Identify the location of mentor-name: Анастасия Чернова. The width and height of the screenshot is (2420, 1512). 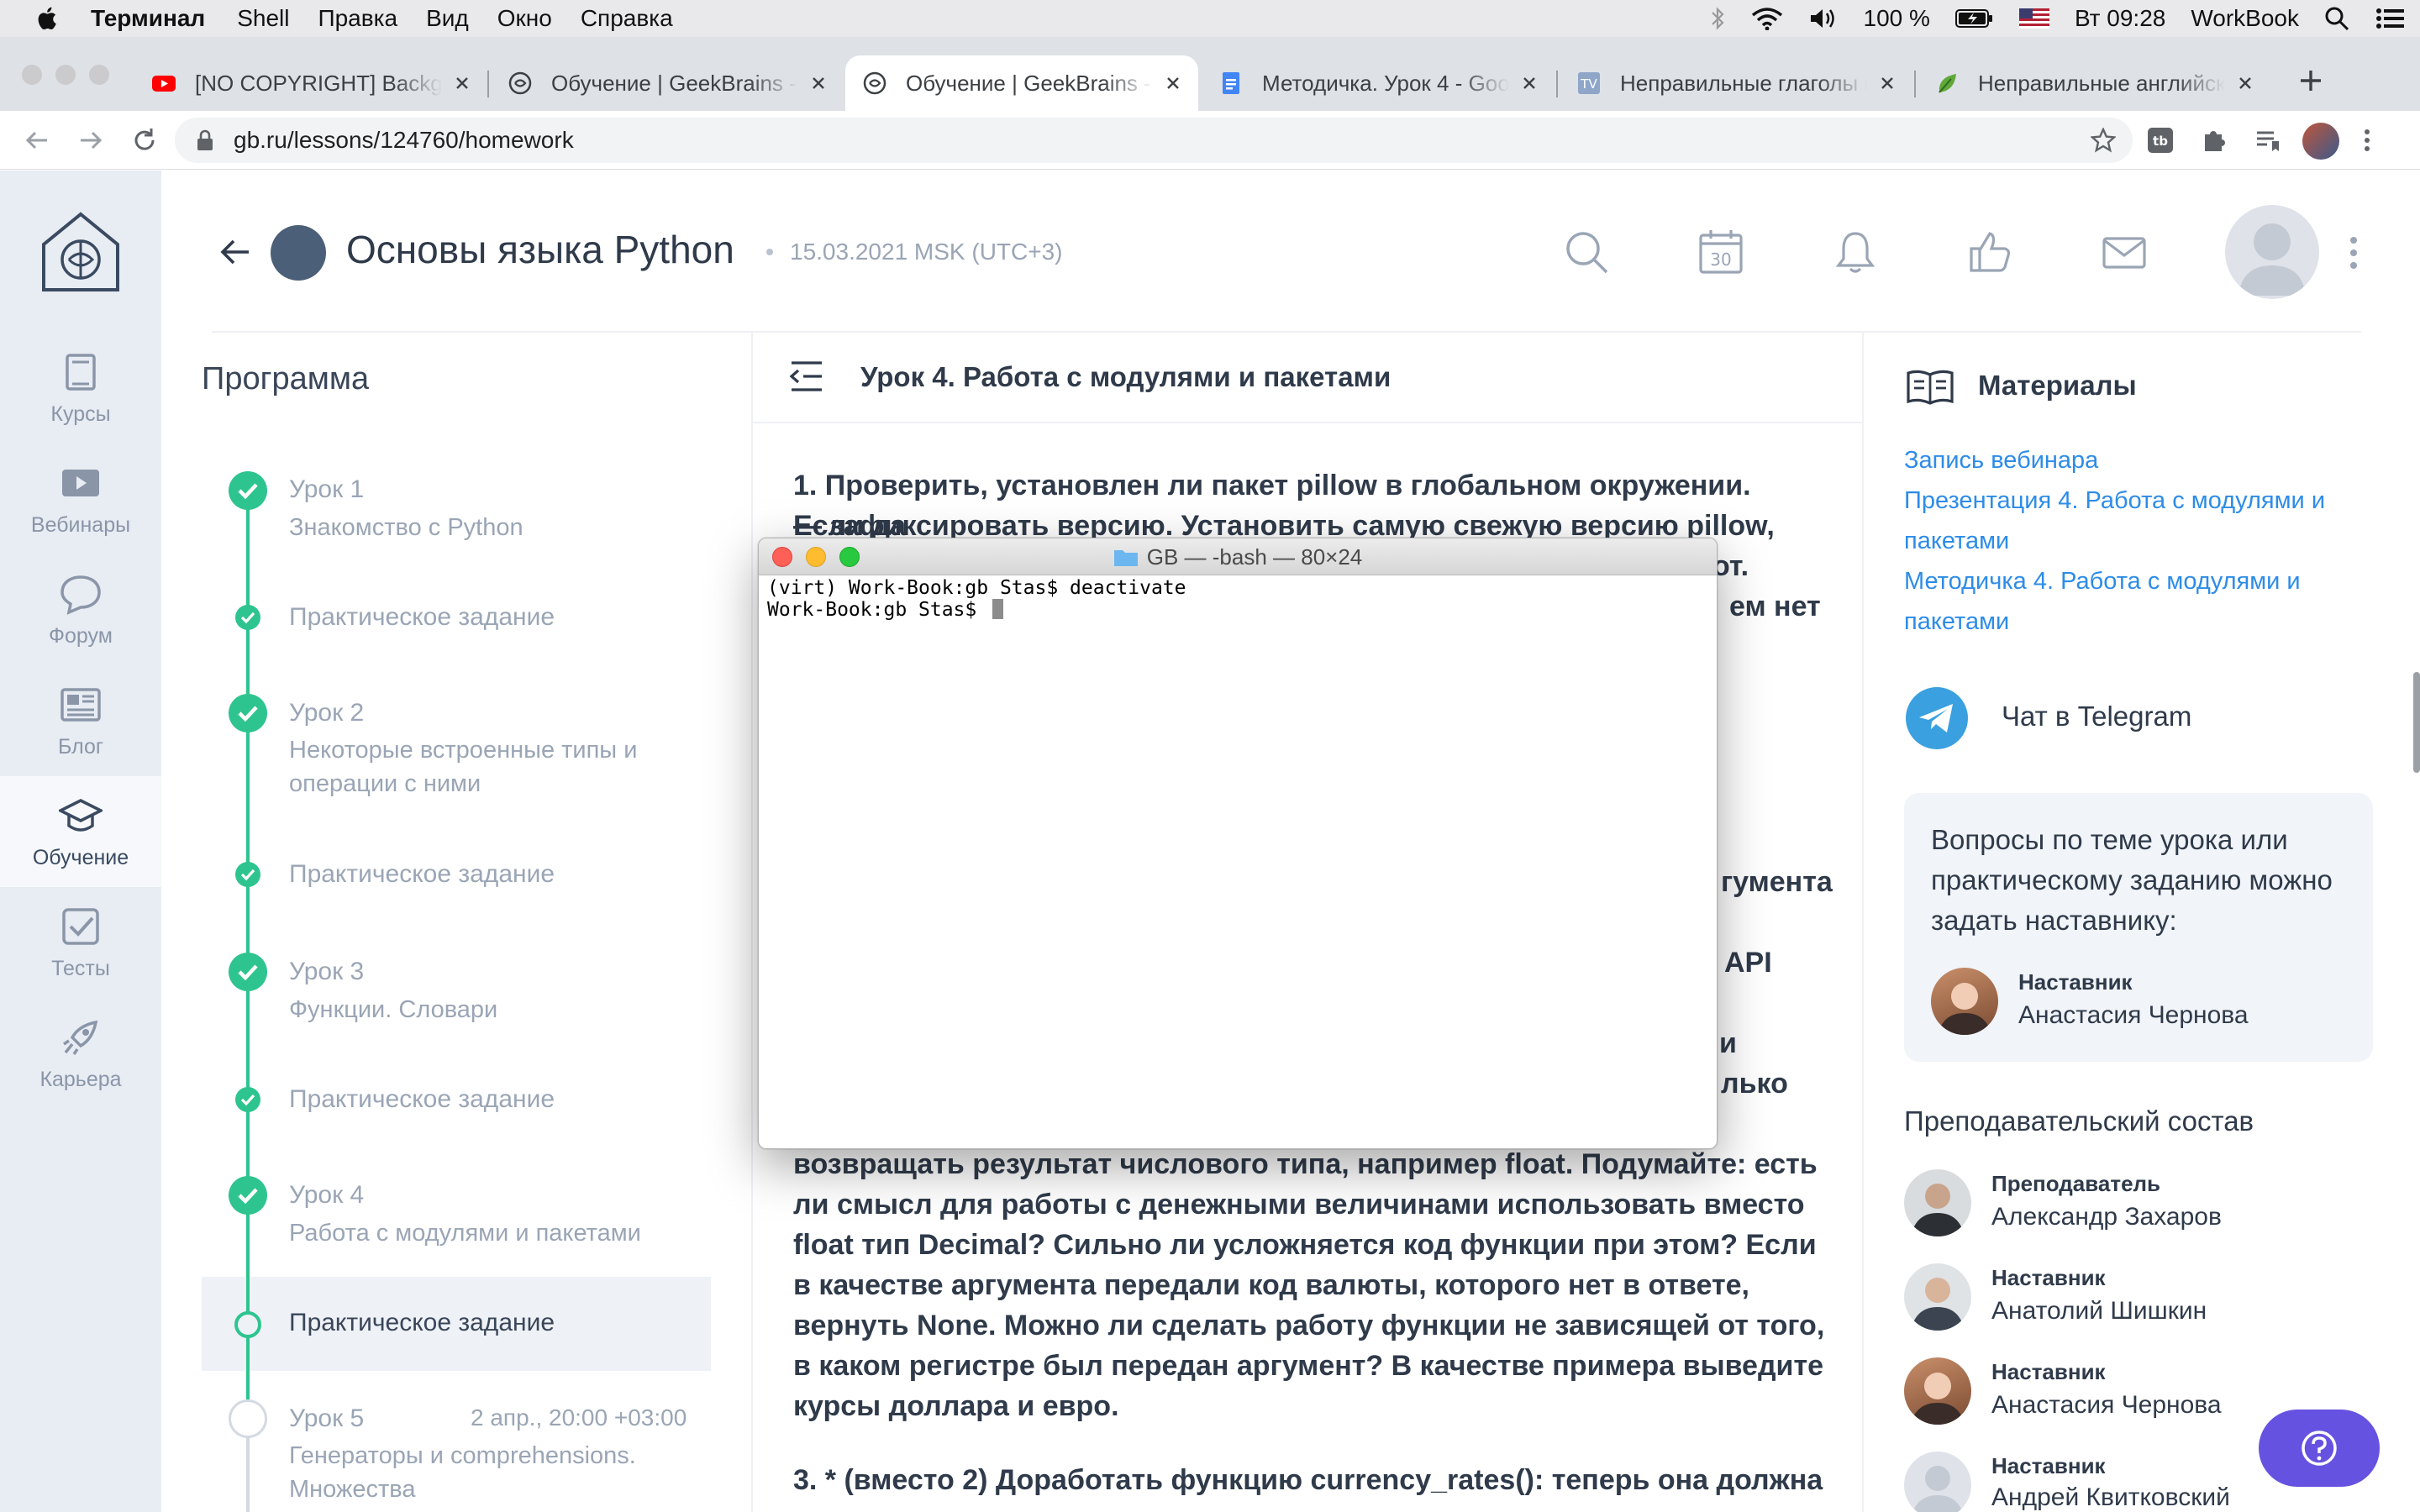
(2133, 1015).